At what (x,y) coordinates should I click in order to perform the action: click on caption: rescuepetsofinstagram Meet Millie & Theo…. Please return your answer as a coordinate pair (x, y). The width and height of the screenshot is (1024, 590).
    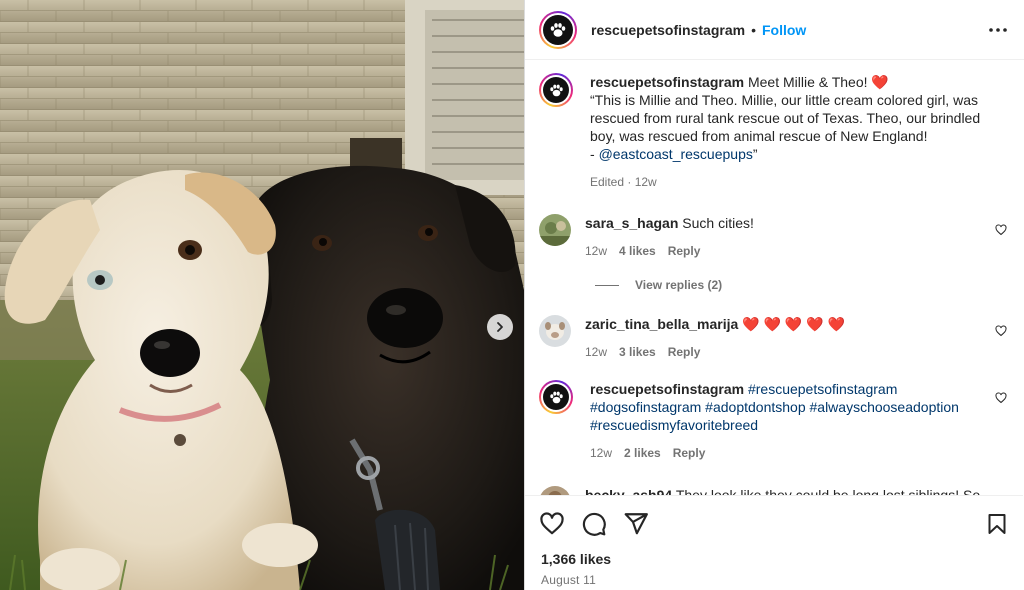
    Looking at the image, I should click on (774, 132).